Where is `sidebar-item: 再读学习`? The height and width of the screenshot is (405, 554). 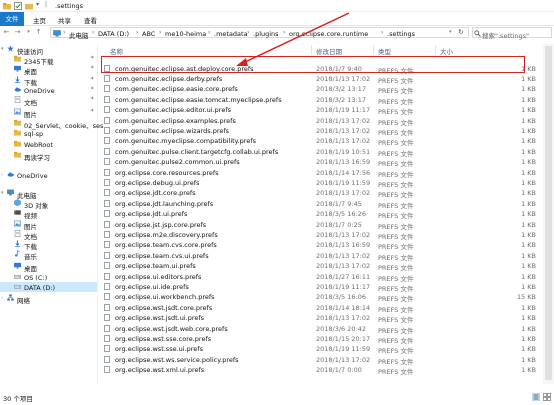
sidebar-item: 再读学习 is located at coordinates (55, 156).